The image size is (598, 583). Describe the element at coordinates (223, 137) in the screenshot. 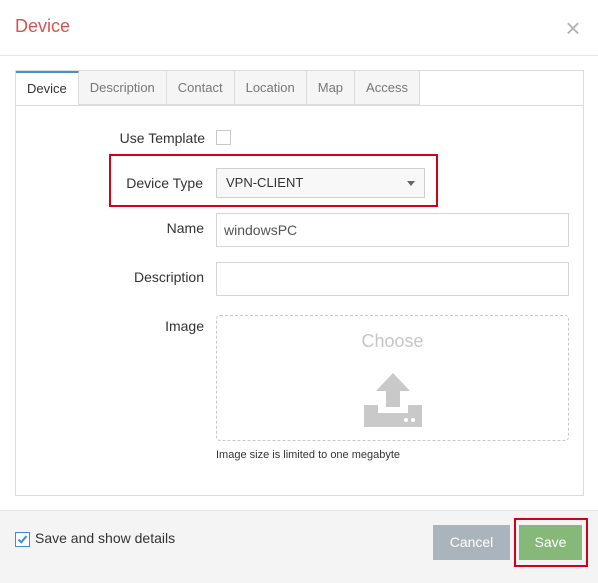

I see `use-template-checkbox` at that location.